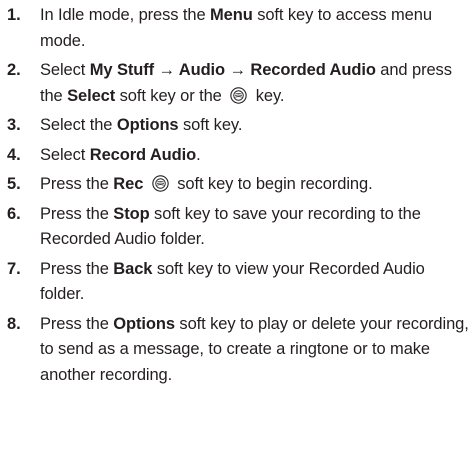  What do you see at coordinates (133, 268) in the screenshot?
I see `step-key-label: Back` at bounding box center [133, 268].